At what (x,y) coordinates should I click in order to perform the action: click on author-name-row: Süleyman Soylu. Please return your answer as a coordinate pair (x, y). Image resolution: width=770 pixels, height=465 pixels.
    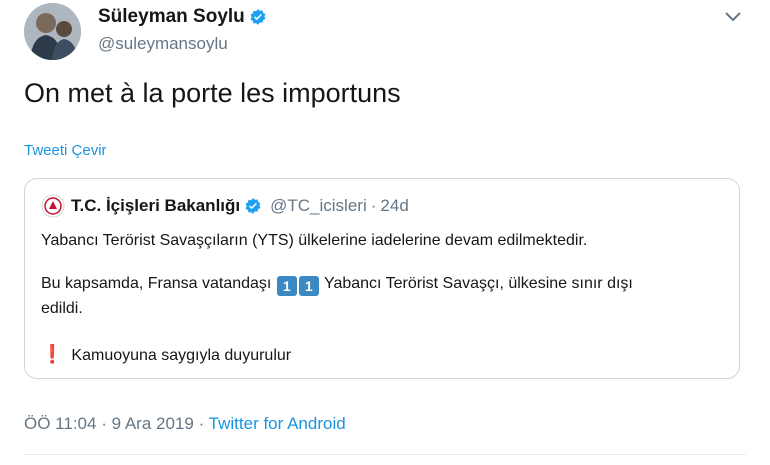
    Looking at the image, I should click on (182, 17).